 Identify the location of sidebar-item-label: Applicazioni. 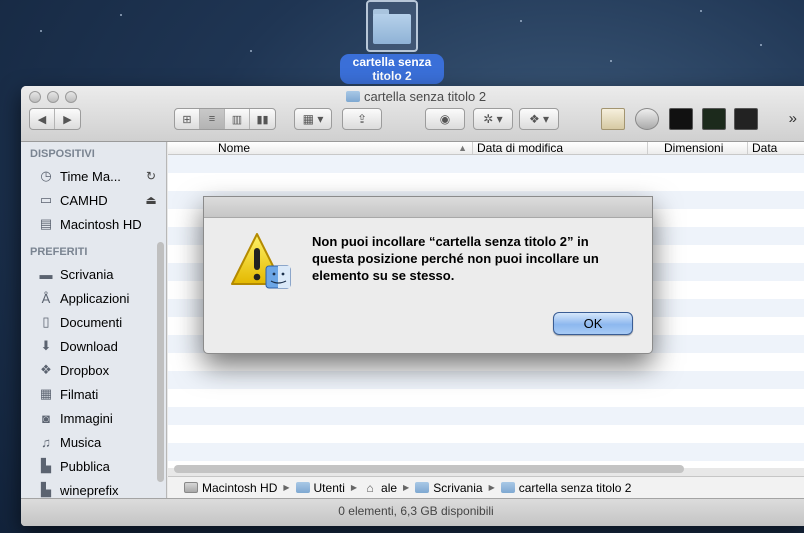
(95, 298).